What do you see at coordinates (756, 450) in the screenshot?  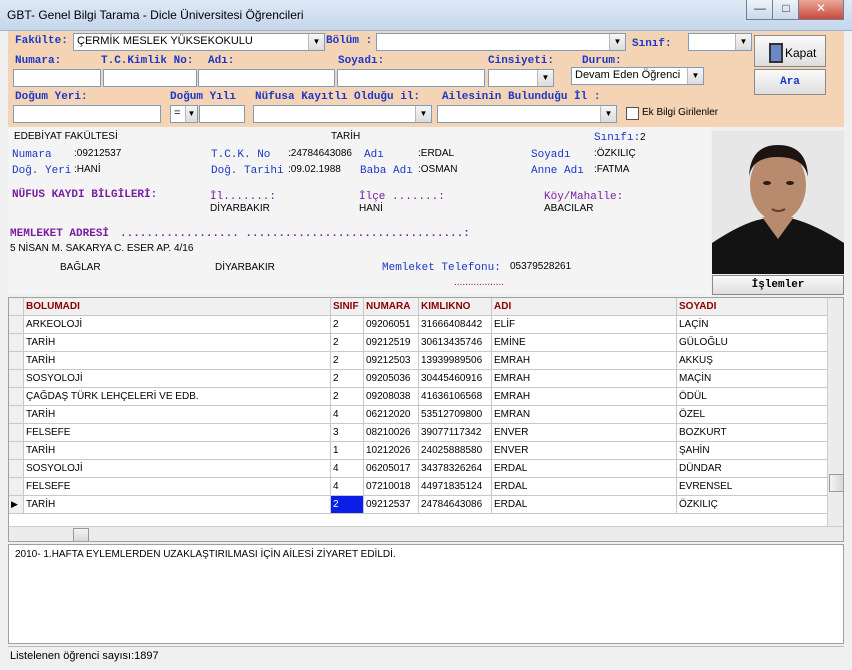 I see `cell-soyadi: ŞAHİN` at bounding box center [756, 450].